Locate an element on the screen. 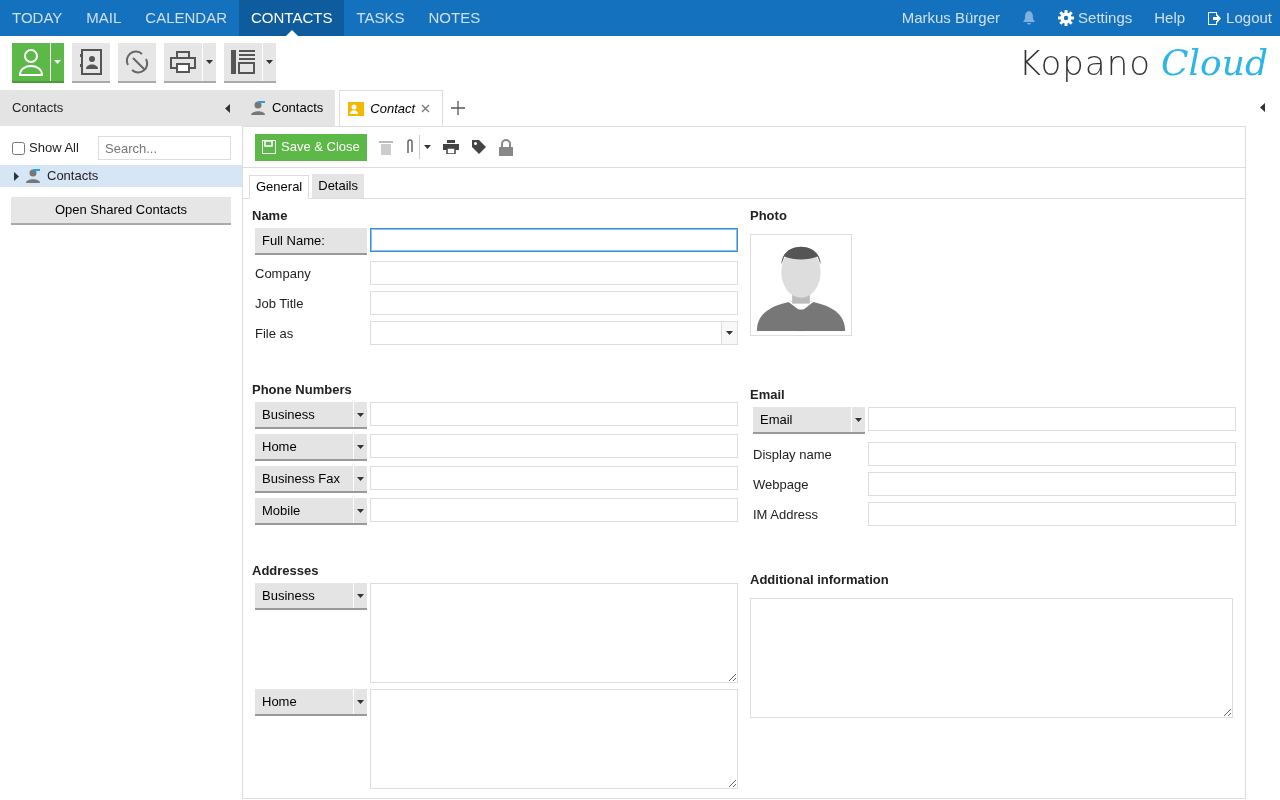  close-icon is located at coordinates (426, 108).